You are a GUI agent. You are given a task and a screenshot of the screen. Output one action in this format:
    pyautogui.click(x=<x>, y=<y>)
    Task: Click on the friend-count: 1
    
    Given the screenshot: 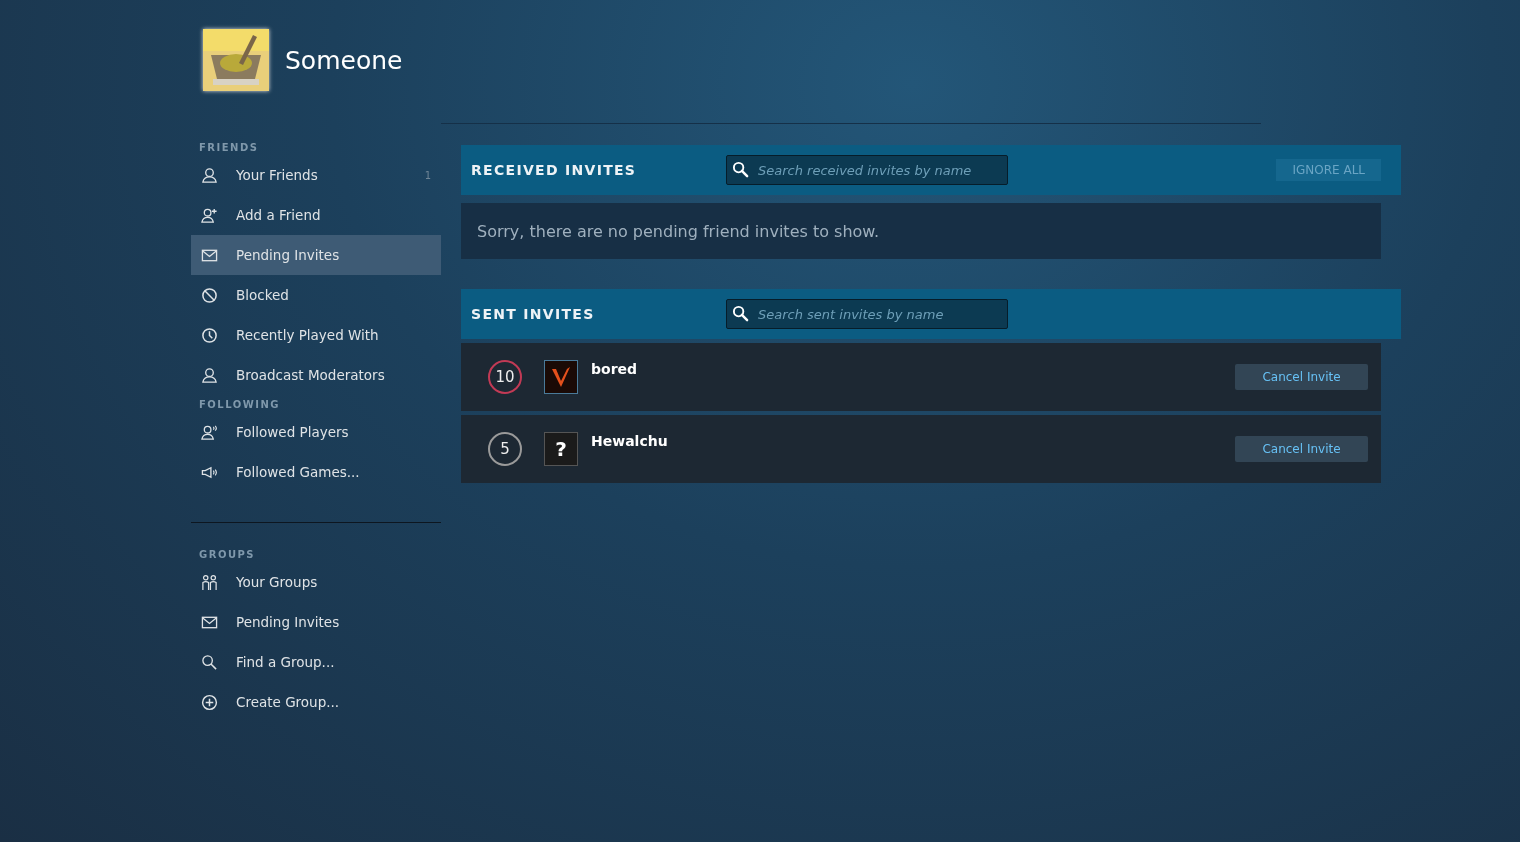 What is the action you would take?
    pyautogui.click(x=427, y=175)
    